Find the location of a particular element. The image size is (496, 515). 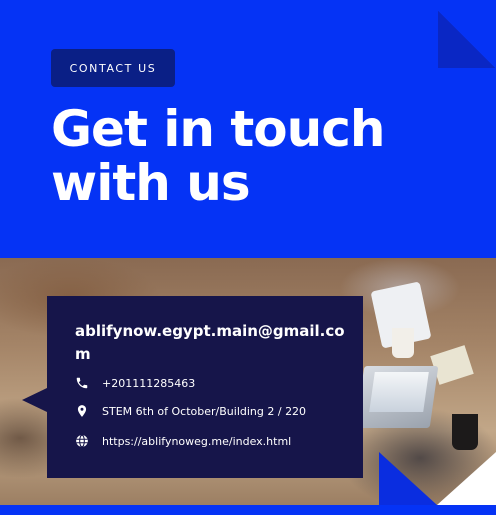

title-line-2: with us is located at coordinates (151, 183).